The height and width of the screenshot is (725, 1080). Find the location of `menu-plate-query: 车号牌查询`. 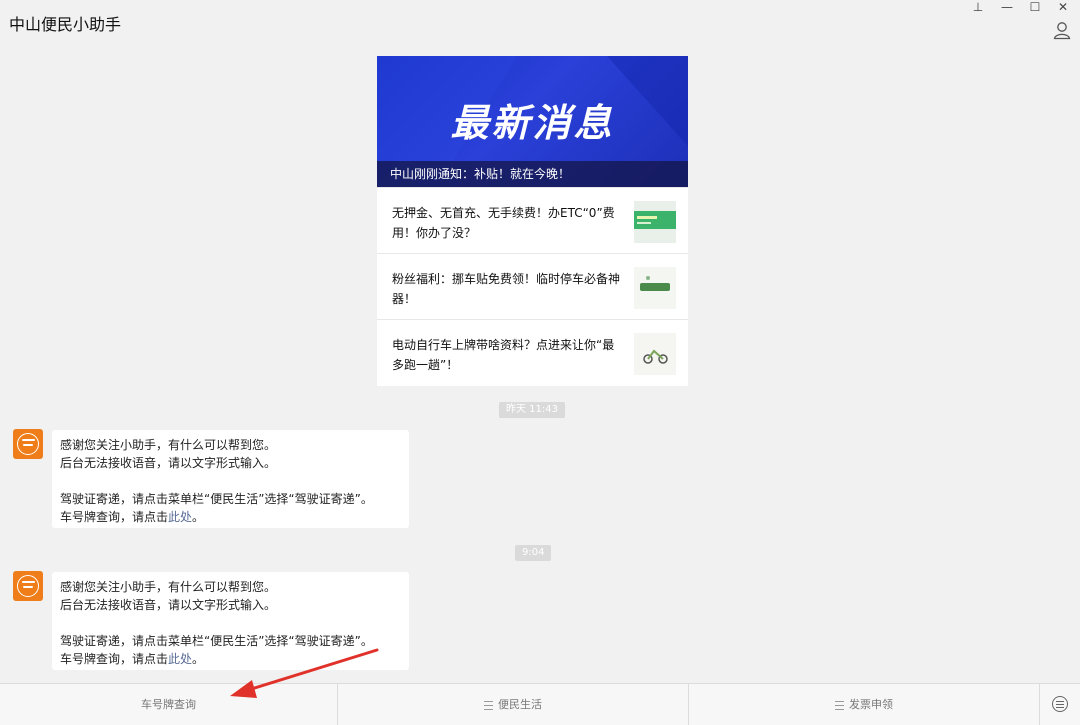

menu-plate-query: 车号牌查询 is located at coordinates (168, 704).